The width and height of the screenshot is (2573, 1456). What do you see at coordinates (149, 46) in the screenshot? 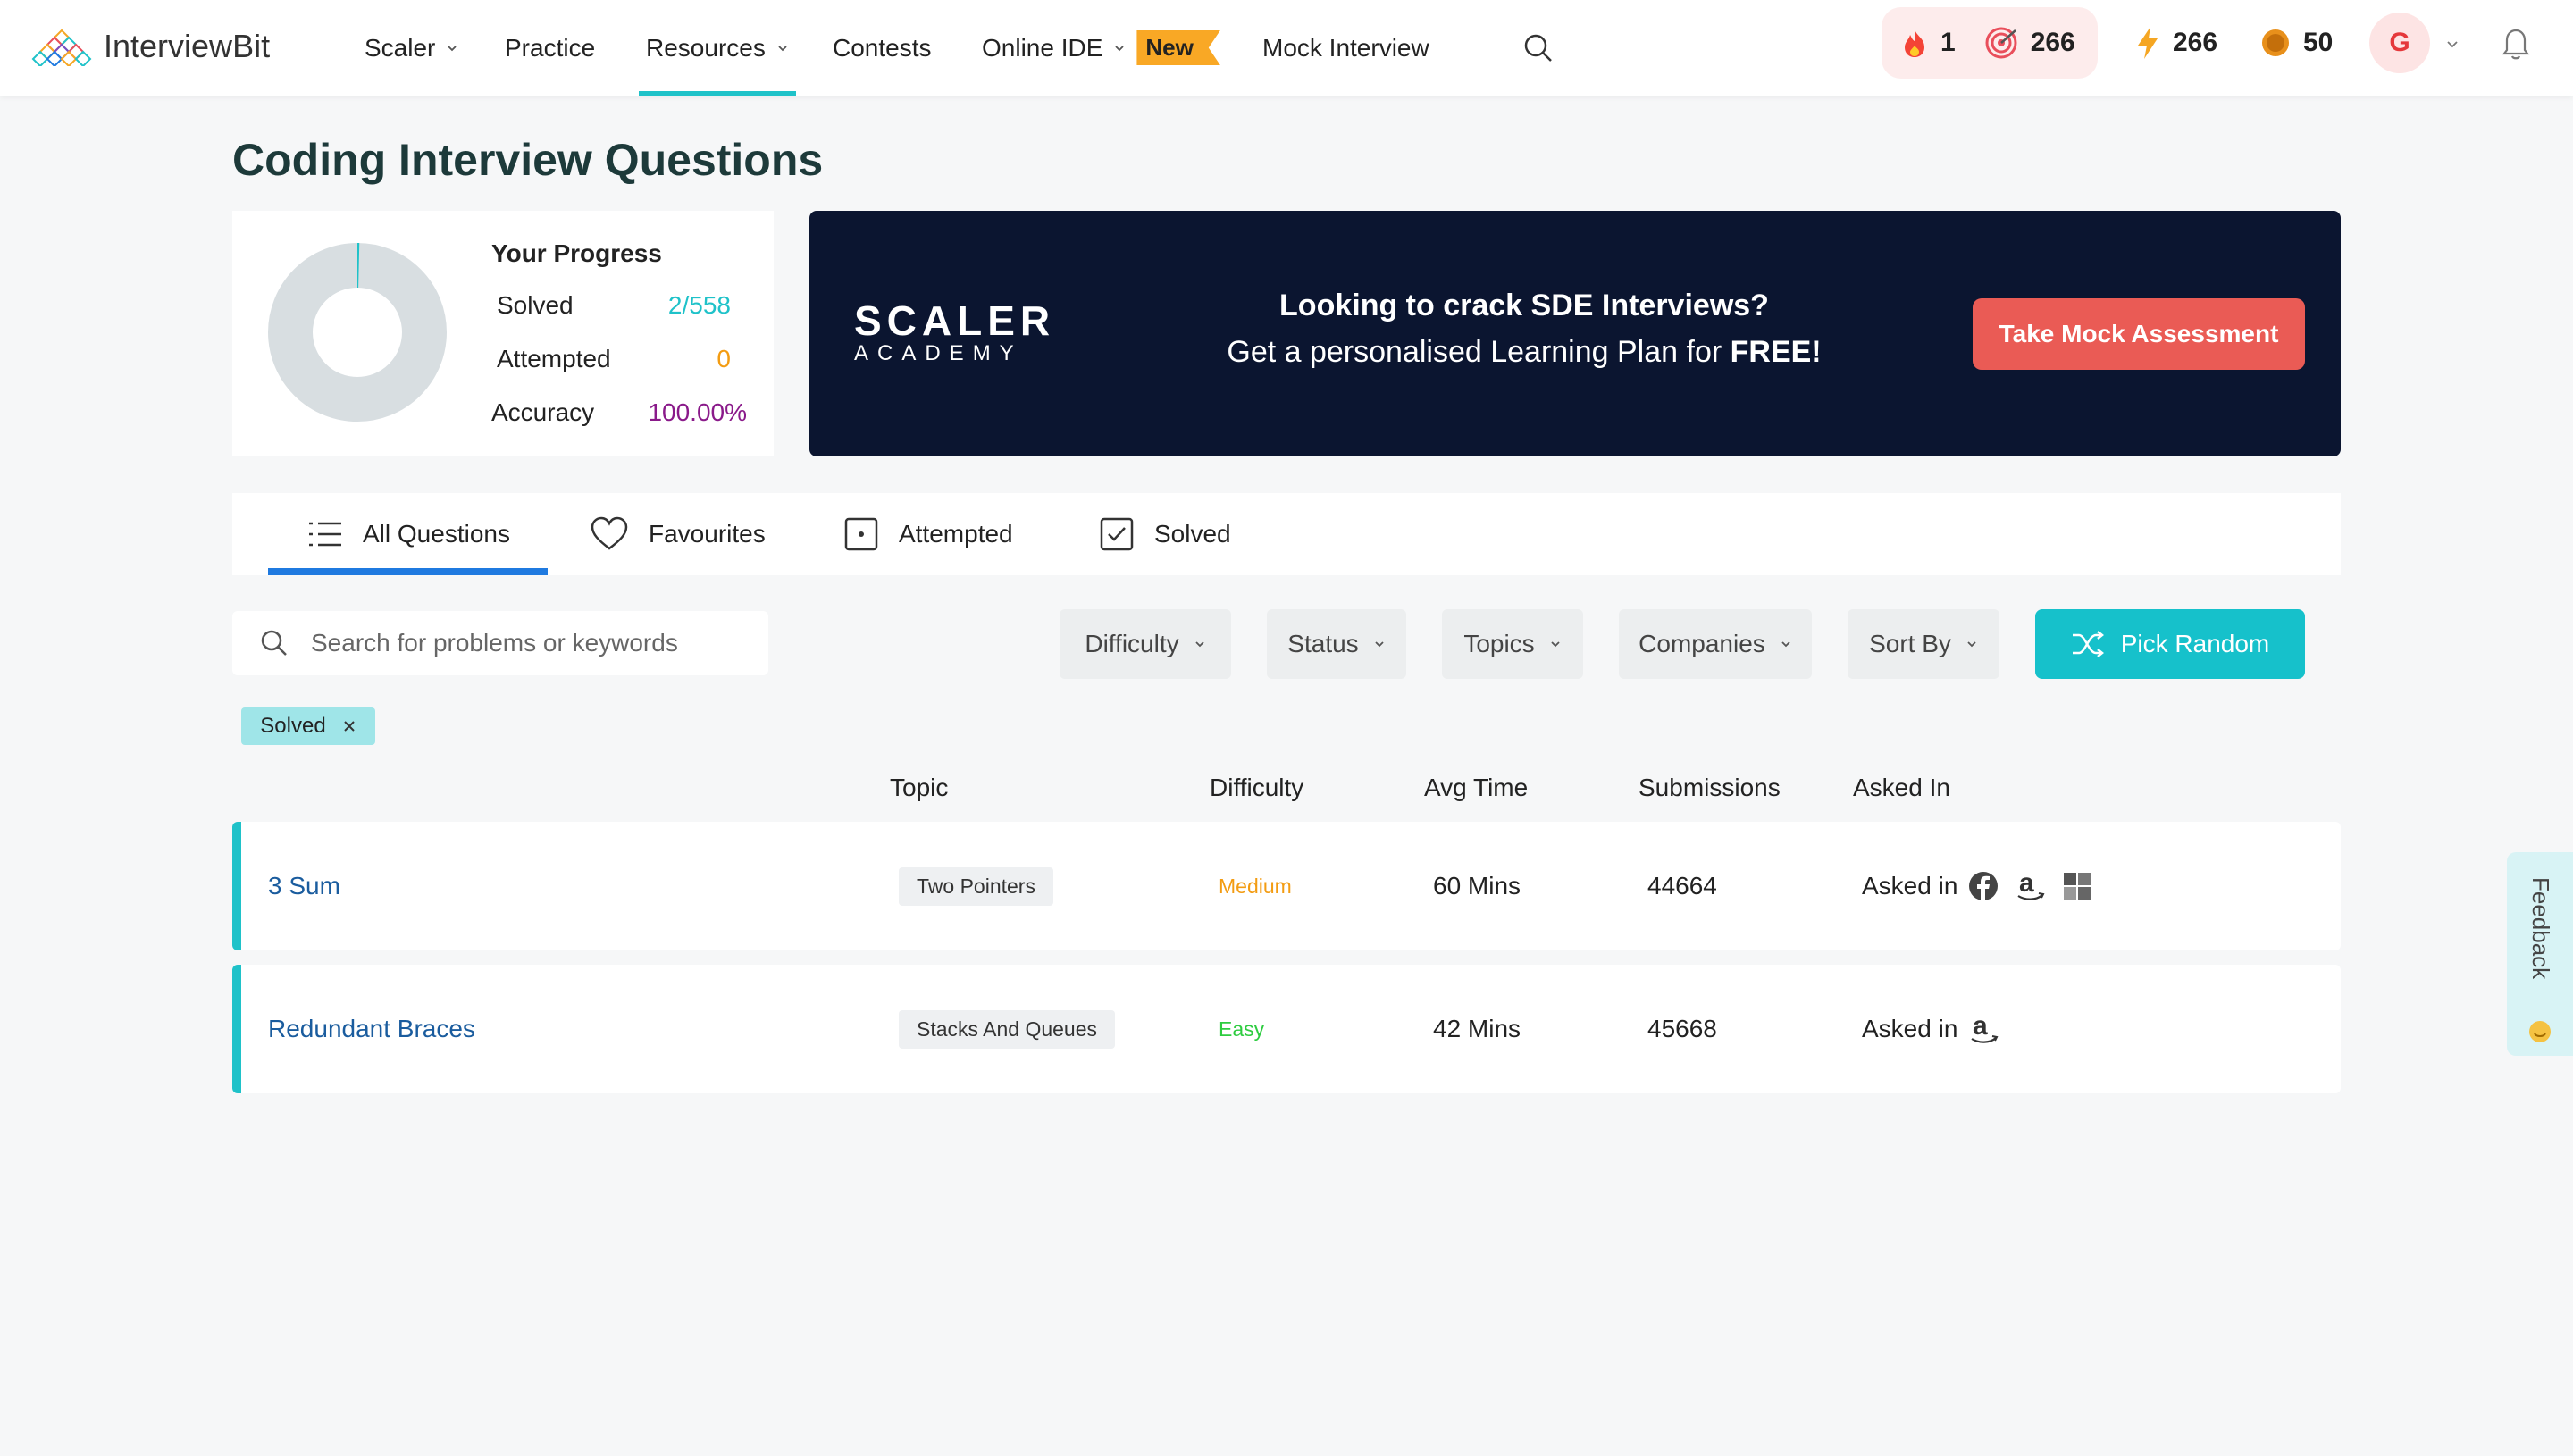
I see `interviewbit-logo: InterviewBit` at bounding box center [149, 46].